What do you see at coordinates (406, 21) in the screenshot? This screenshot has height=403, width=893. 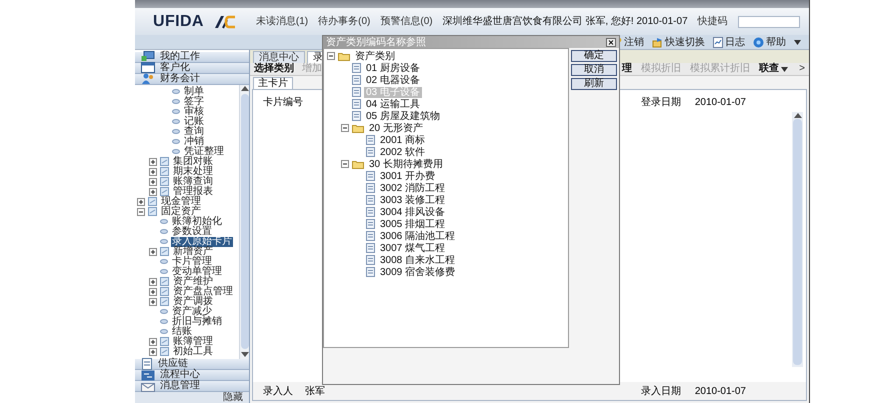 I see `header-link: 预警信息(0)` at bounding box center [406, 21].